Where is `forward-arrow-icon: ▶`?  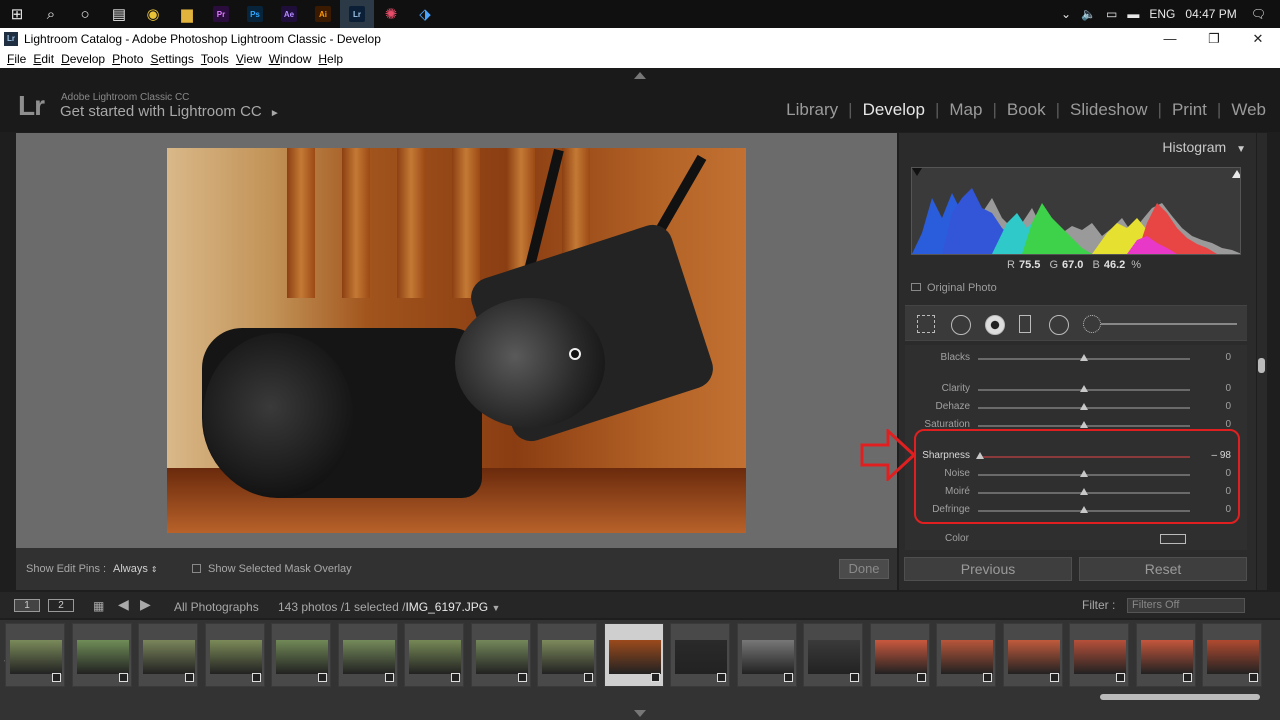 forward-arrow-icon: ▶ is located at coordinates (145, 604).